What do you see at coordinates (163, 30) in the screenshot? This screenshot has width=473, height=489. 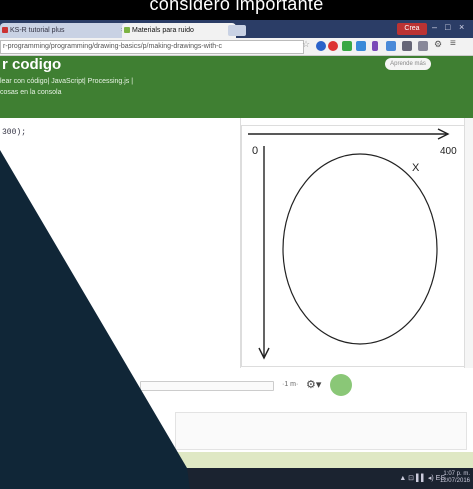 I see `tab-label: Materials para ruido` at bounding box center [163, 30].